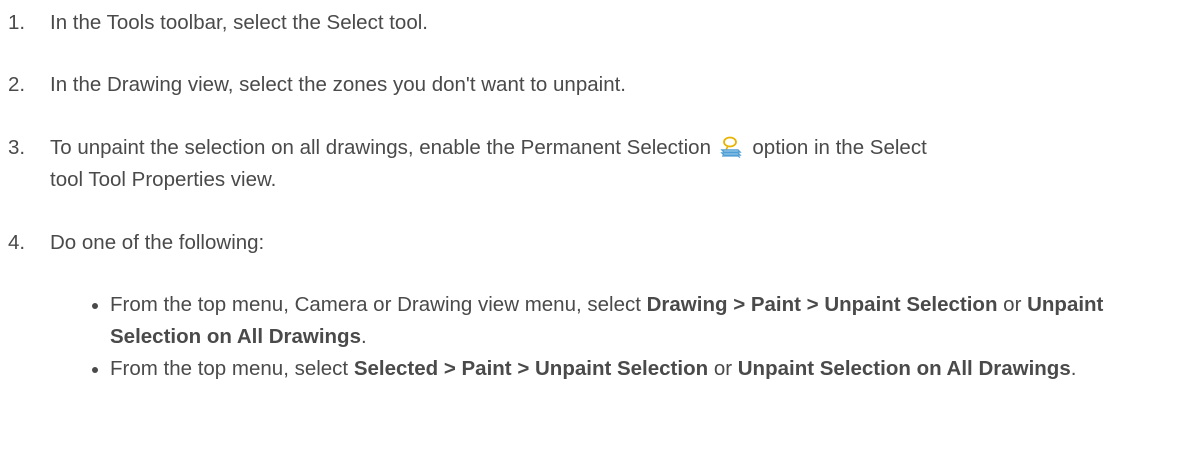 The height and width of the screenshot is (455, 1197). Describe the element at coordinates (822, 304) in the screenshot. I see `menu-path: Drawing > Paint > Unpaint Selection` at that location.